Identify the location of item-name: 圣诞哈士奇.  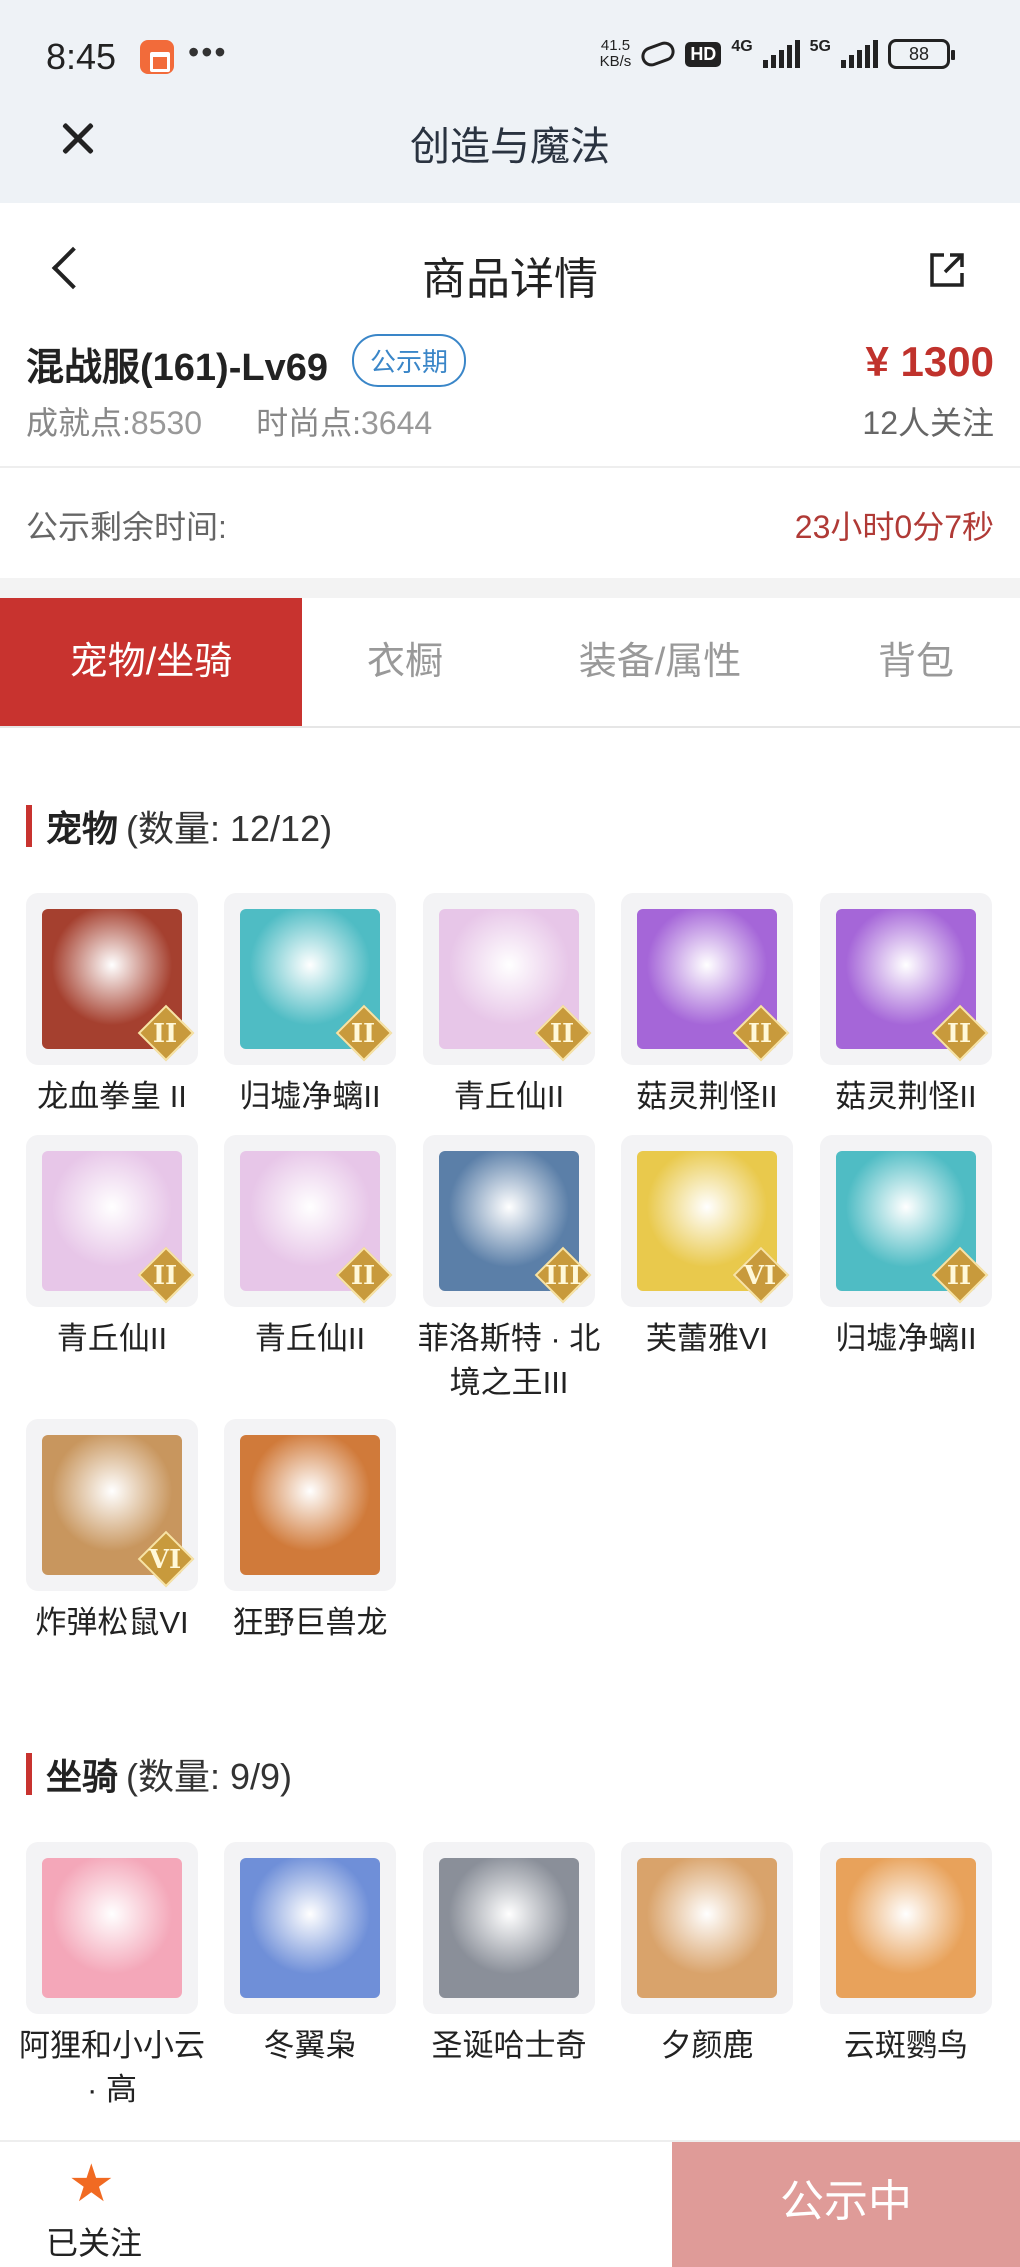
(509, 2045).